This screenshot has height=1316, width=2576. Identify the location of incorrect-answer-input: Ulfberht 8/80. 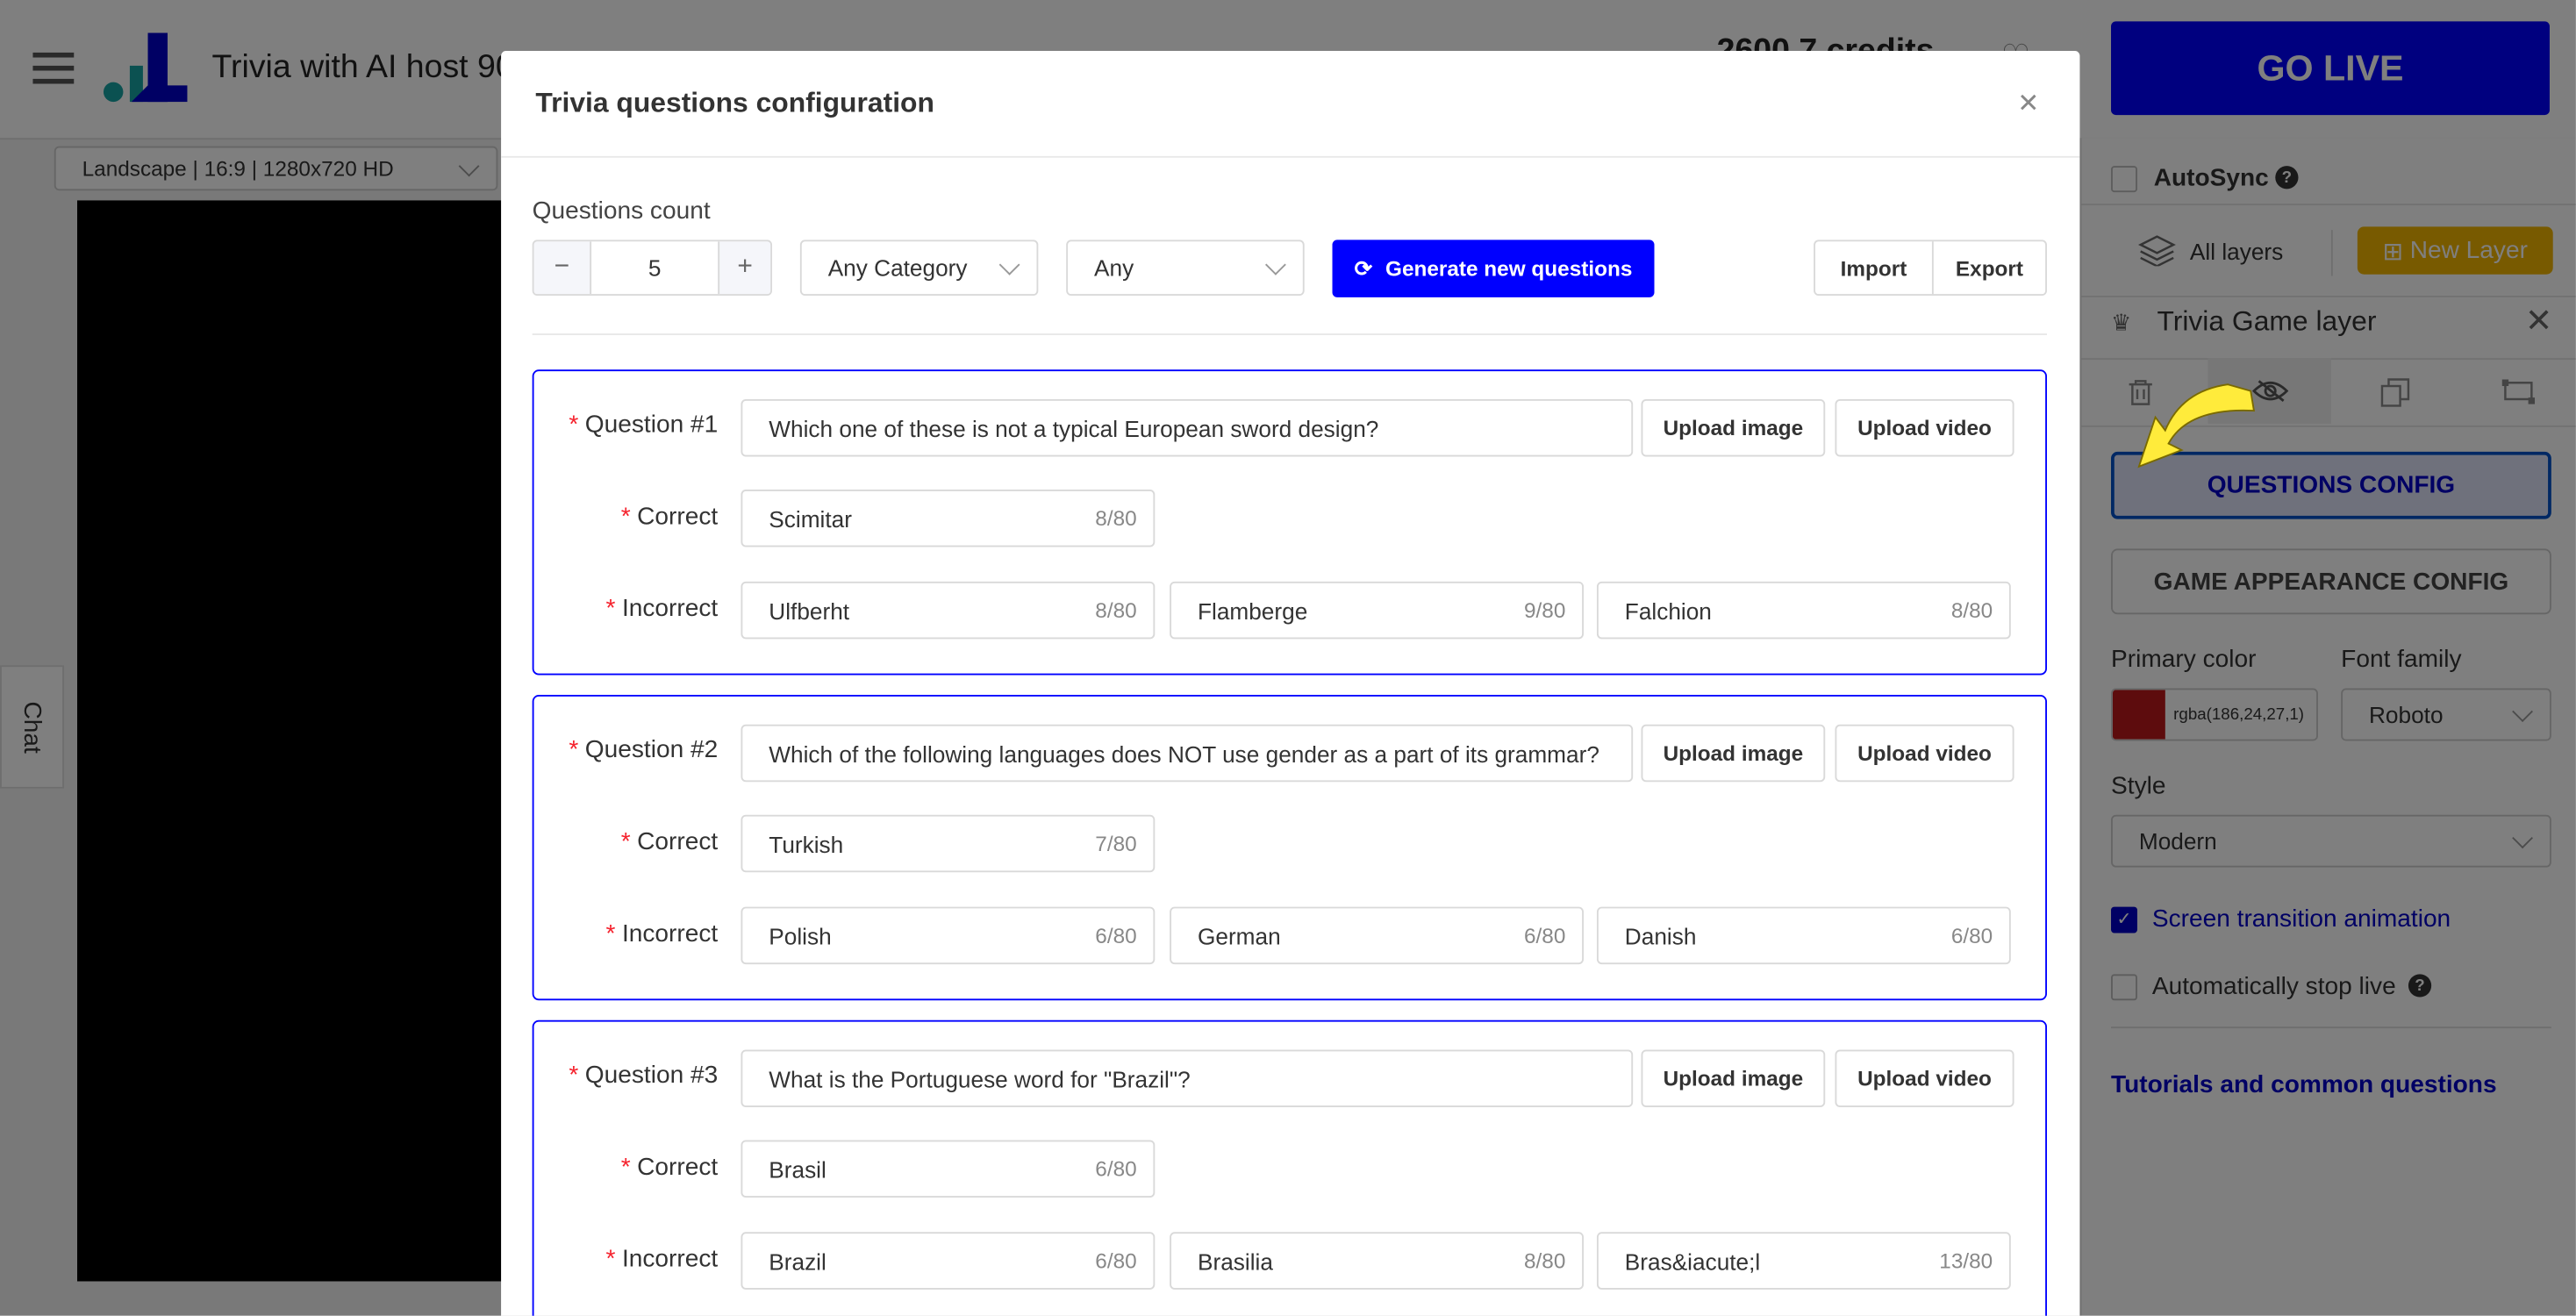
(948, 610).